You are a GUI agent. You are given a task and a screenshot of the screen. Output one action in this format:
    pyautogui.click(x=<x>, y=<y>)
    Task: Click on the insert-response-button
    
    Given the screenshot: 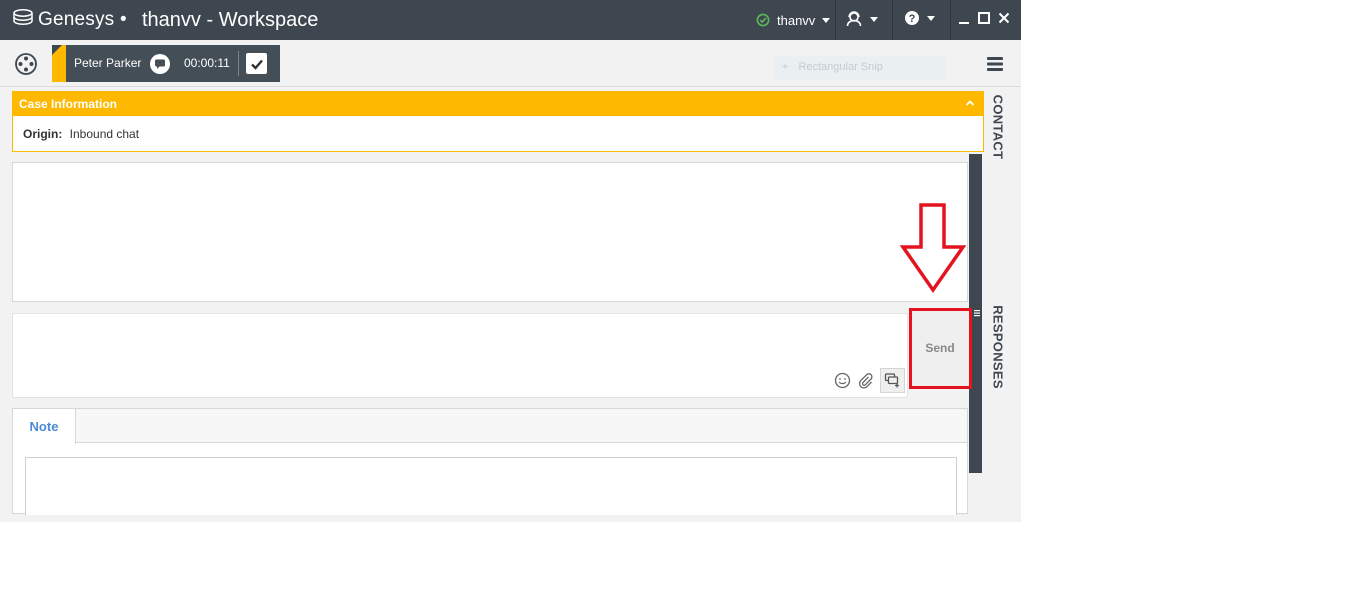 What is the action you would take?
    pyautogui.click(x=892, y=380)
    